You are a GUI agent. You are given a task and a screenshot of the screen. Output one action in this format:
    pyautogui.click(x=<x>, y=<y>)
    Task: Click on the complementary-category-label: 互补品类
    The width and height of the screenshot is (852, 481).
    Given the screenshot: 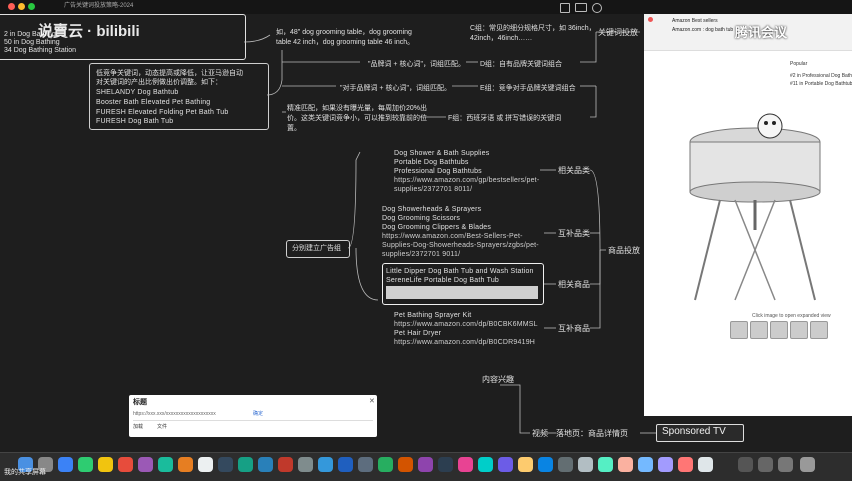 What is the action you would take?
    pyautogui.click(x=574, y=233)
    